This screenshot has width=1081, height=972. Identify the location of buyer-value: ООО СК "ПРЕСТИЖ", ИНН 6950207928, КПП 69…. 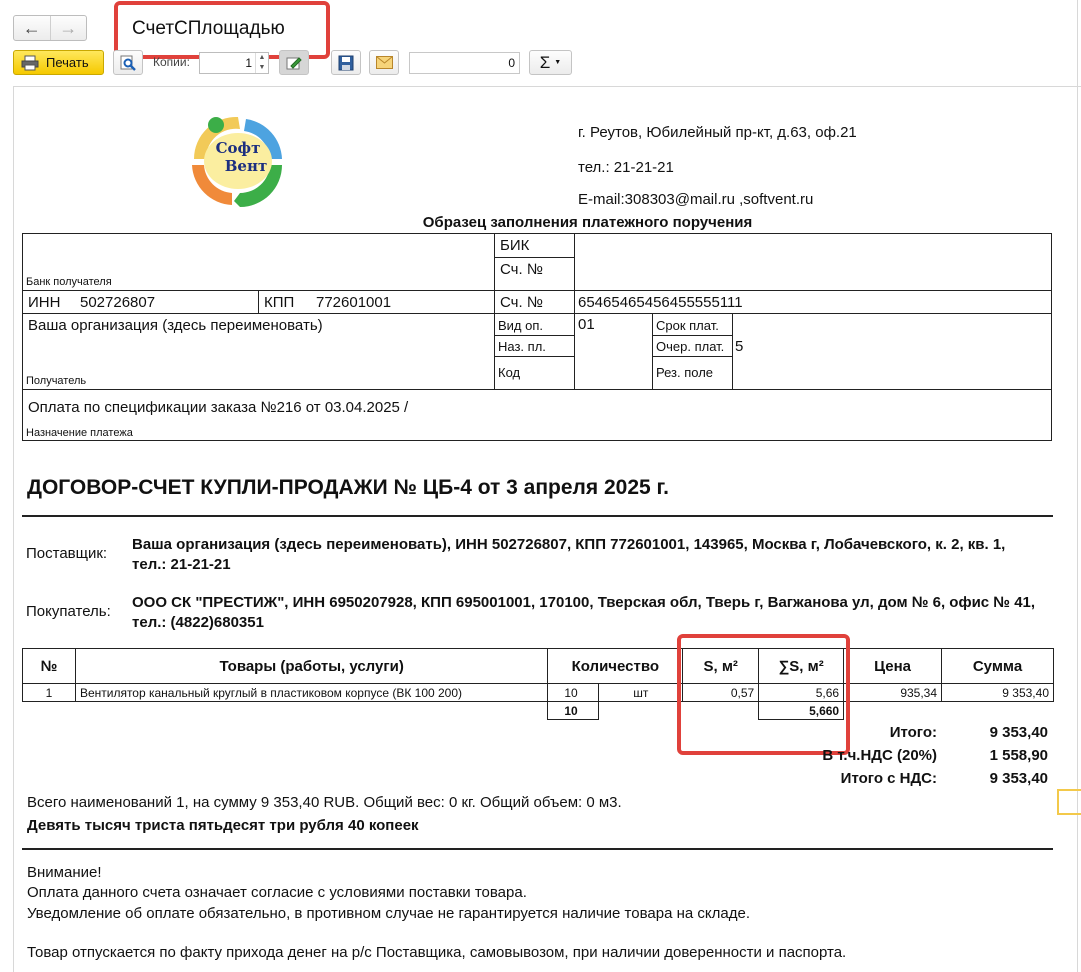
(584, 612).